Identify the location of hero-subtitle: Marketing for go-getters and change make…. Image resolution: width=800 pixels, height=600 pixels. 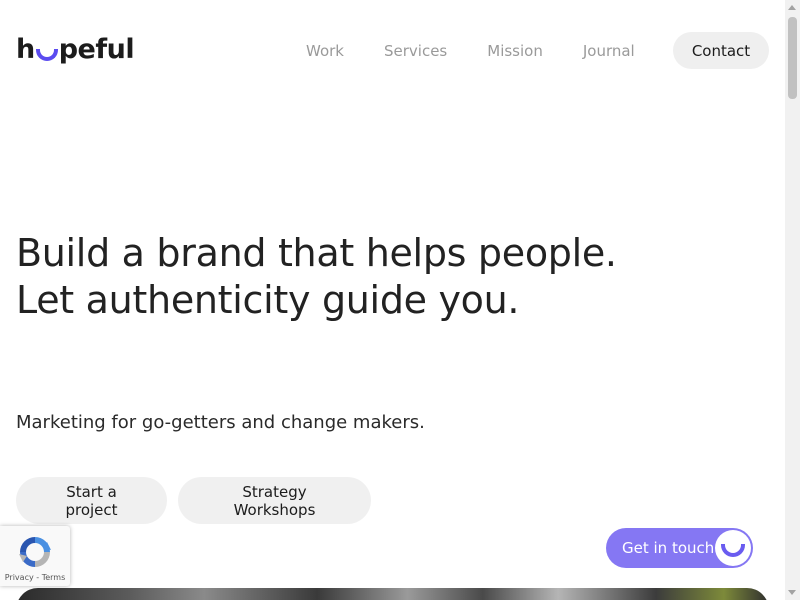
(220, 422).